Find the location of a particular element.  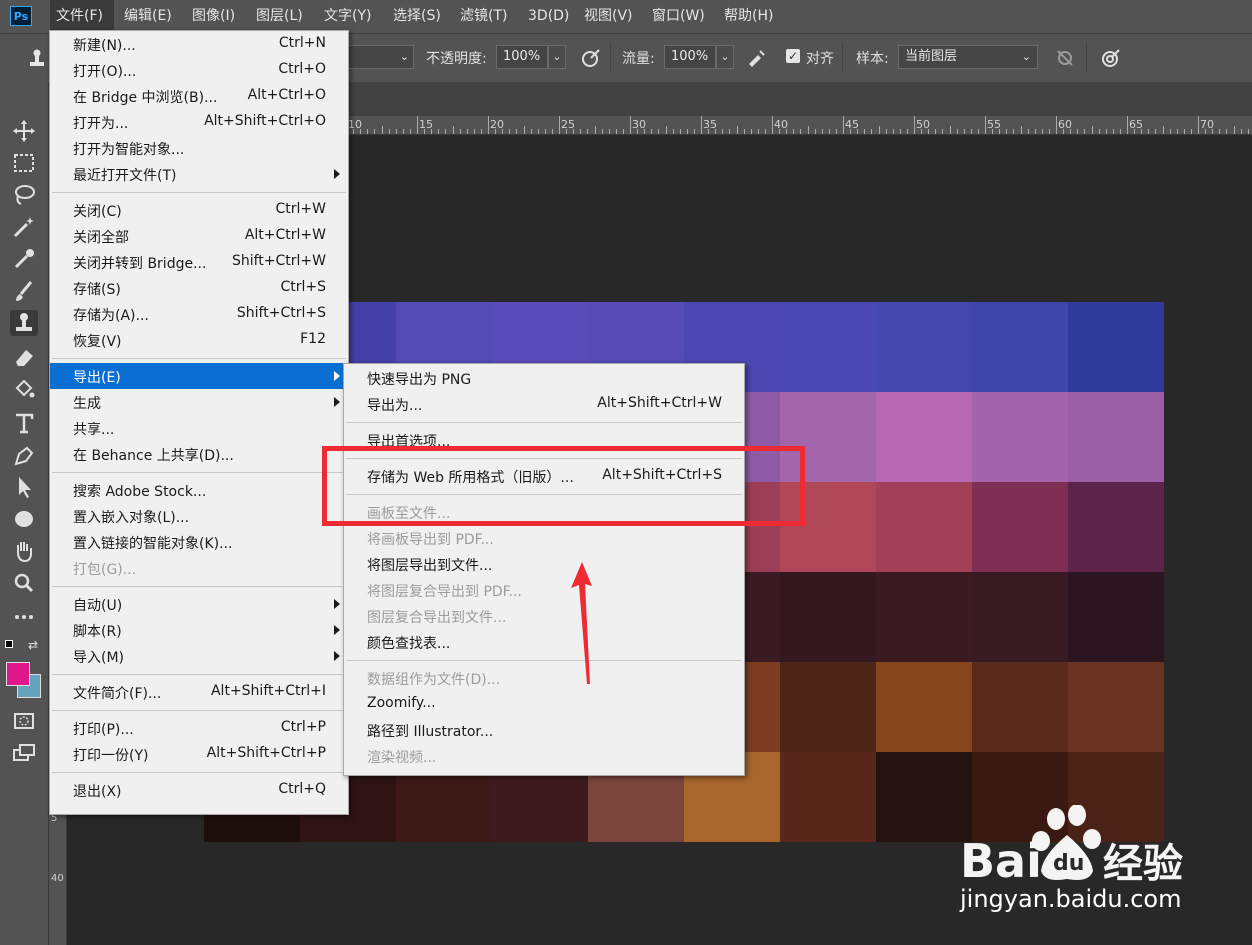

menubar-item: 窗口(W) is located at coordinates (679, 16).